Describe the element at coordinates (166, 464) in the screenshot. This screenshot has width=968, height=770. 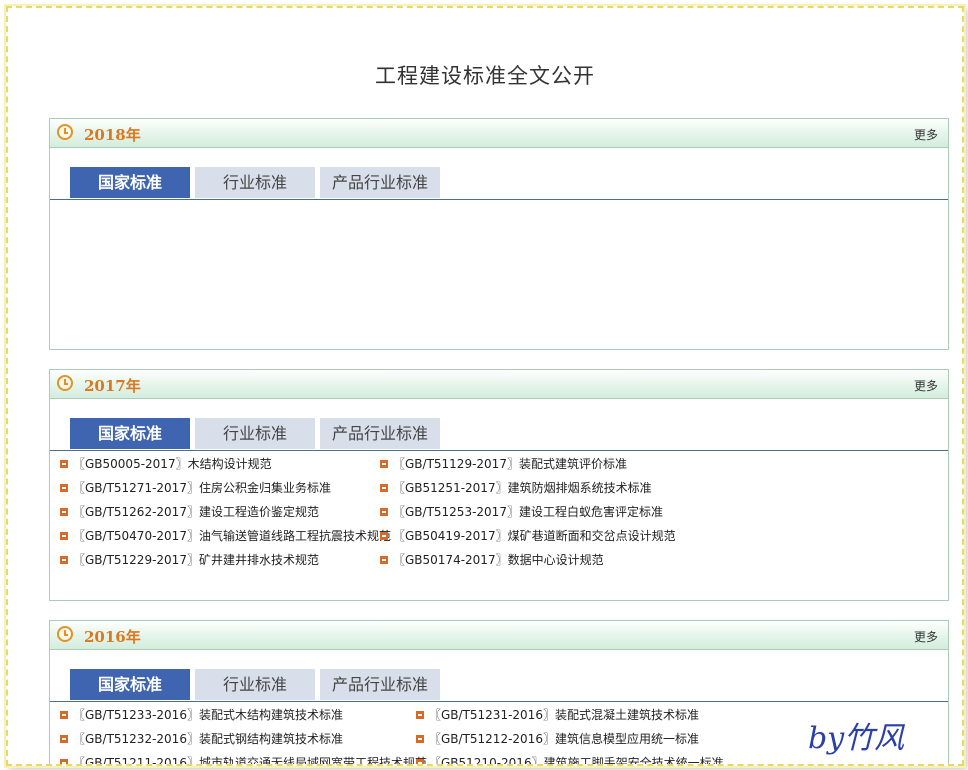
I see `list-item: 〖GB50005-2017〗木结构设计规范` at that location.